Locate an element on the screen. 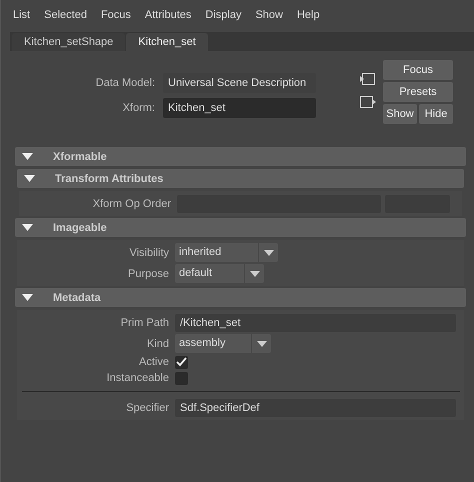 This screenshot has width=474, height=482. panel-button: Hide is located at coordinates (436, 114).